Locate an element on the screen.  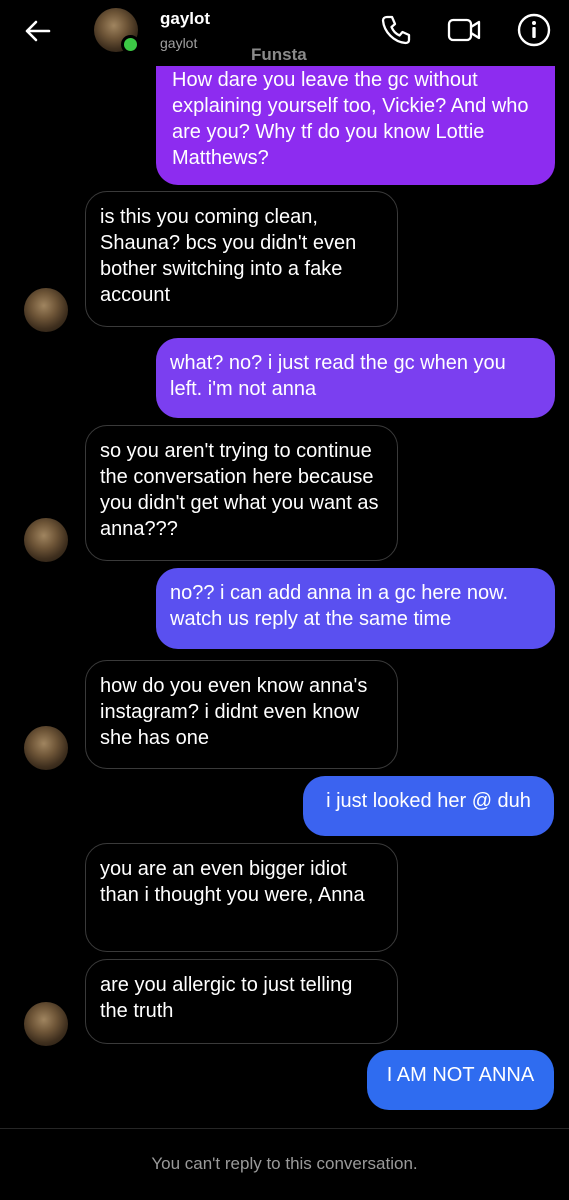
message-bubble-outgoing: I AM NOT ANNA is located at coordinates (460, 1080).